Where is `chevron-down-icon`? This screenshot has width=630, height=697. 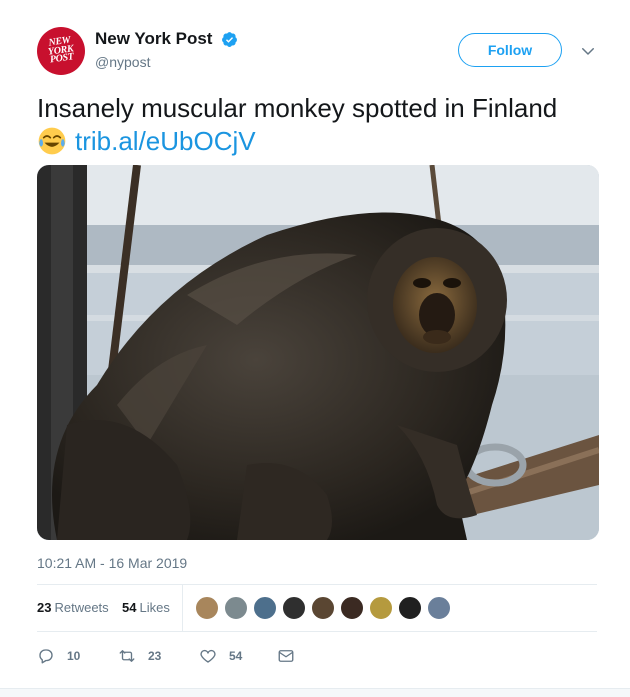 chevron-down-icon is located at coordinates (588, 51).